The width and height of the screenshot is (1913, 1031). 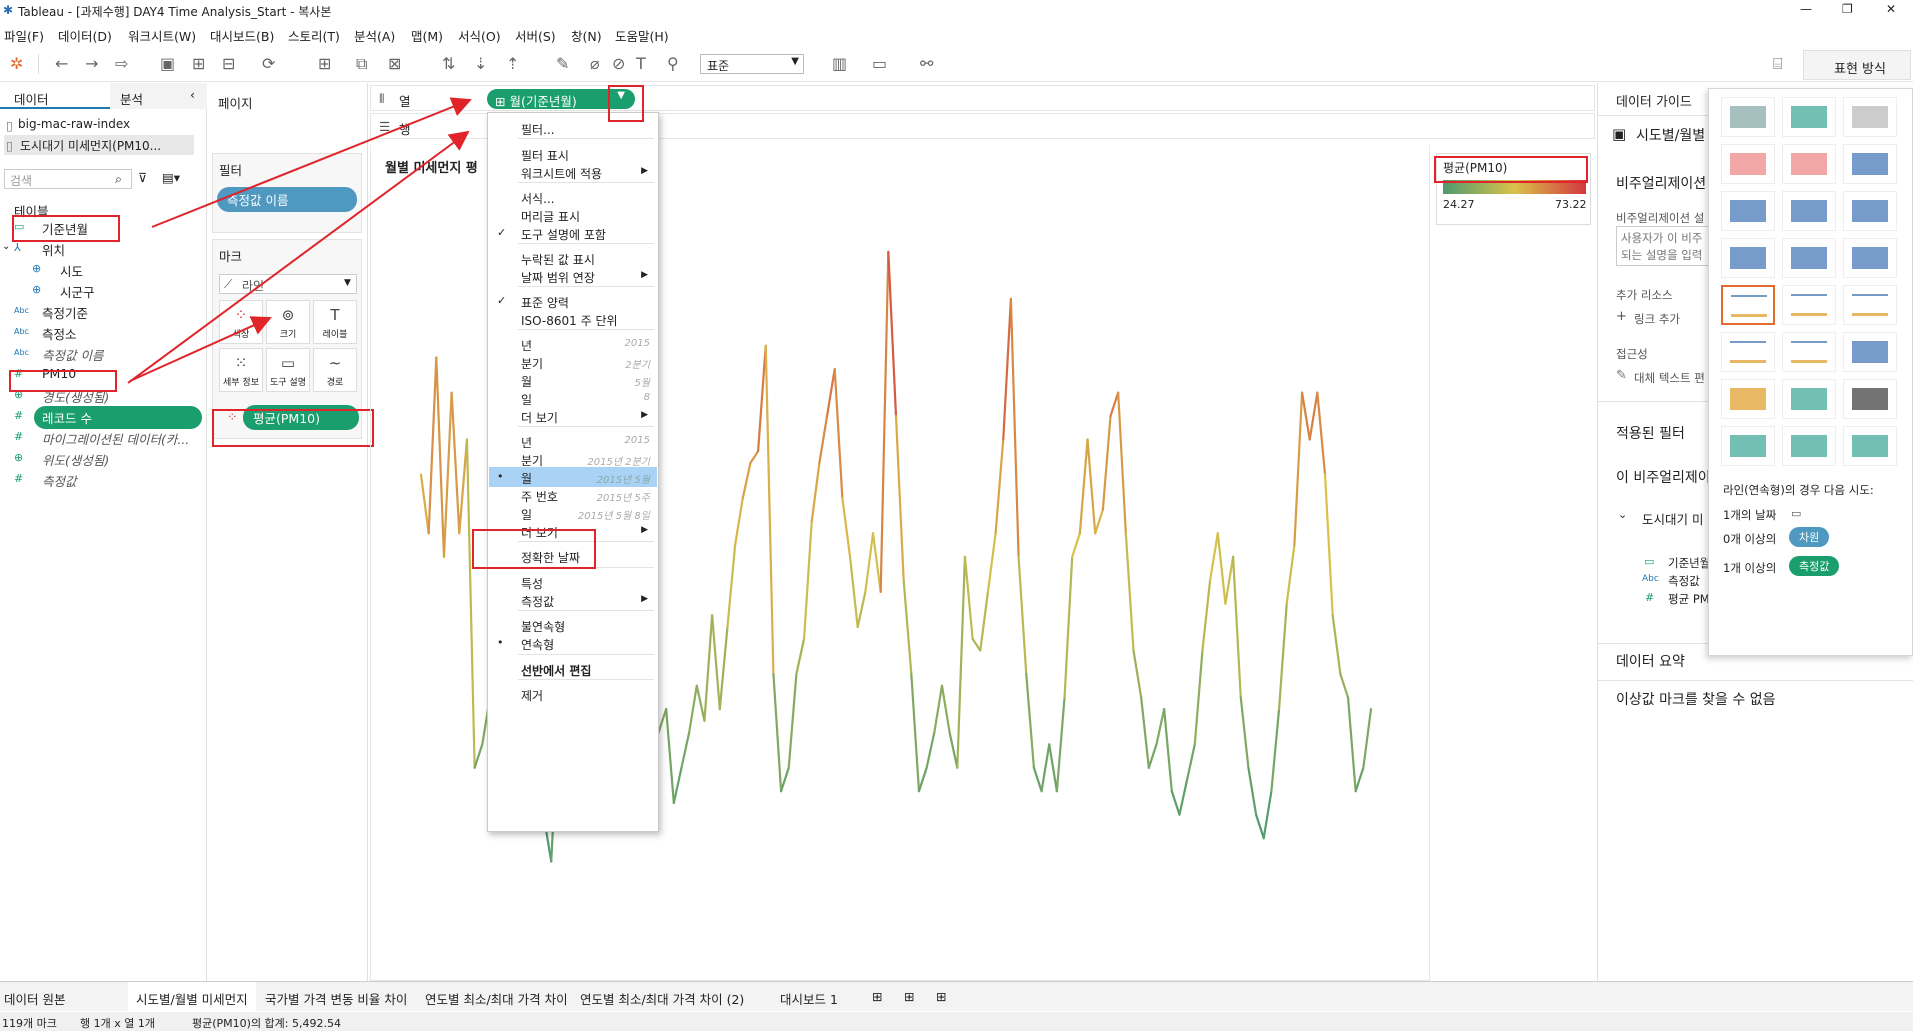 What do you see at coordinates (103, 332) in the screenshot?
I see `field-item: Abc 측정소` at bounding box center [103, 332].